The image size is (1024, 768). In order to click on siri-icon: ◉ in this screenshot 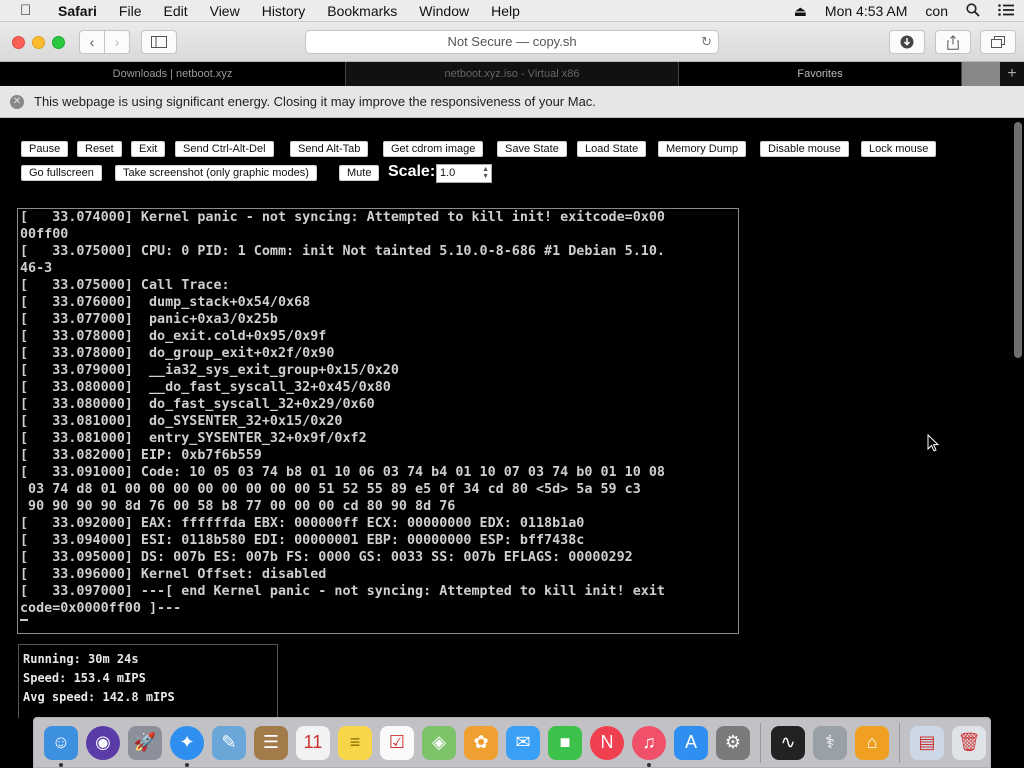, I will do `click(103, 742)`.